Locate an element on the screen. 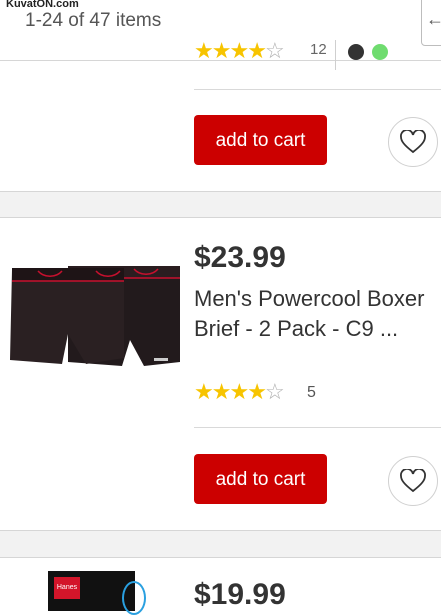 The image size is (441, 615). product-price: $23.99 is located at coordinates (240, 257).